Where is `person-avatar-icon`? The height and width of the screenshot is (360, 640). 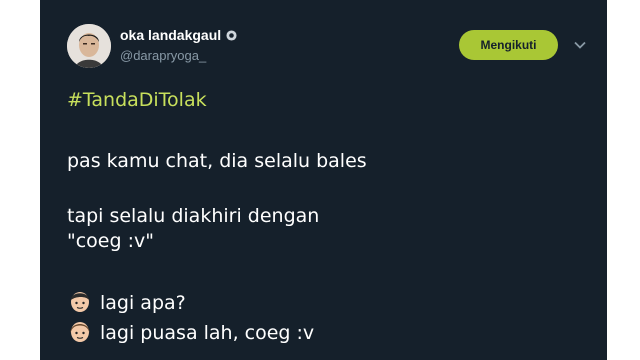 person-avatar-icon is located at coordinates (89, 46).